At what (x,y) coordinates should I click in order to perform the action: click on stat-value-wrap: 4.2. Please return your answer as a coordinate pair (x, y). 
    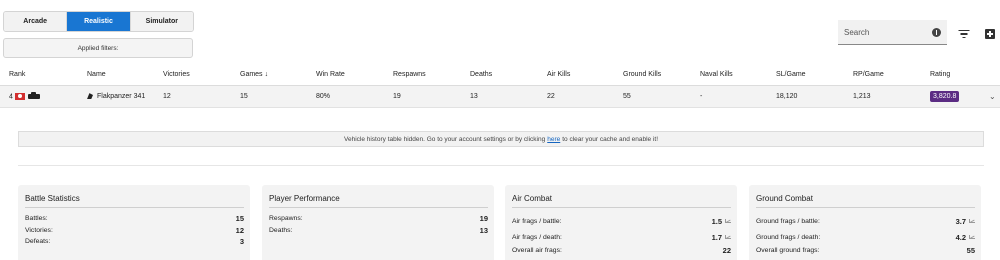
    Looking at the image, I should click on (965, 237).